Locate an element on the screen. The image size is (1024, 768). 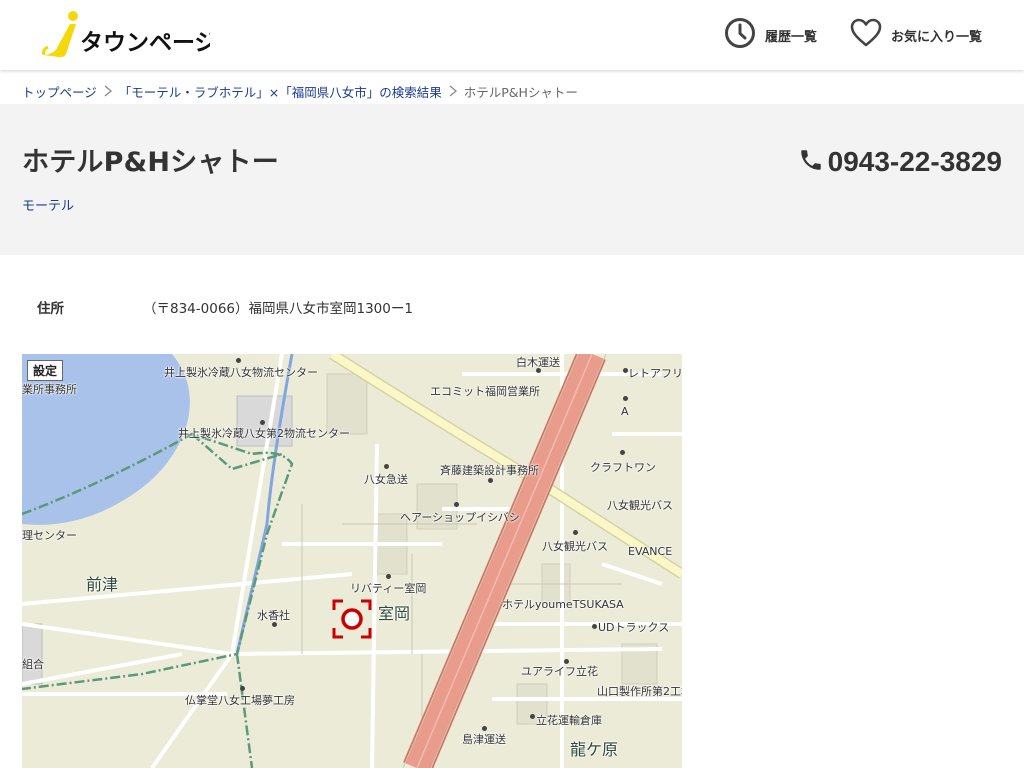
category-link: モーテル is located at coordinates (48, 204).